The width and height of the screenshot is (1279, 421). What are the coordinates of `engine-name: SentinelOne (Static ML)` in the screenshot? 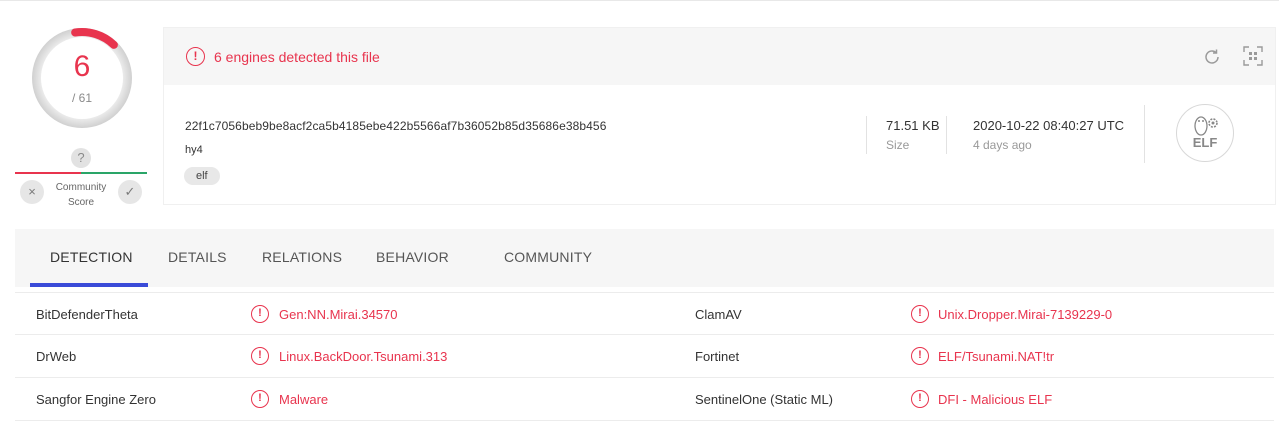 It's located at (764, 399).